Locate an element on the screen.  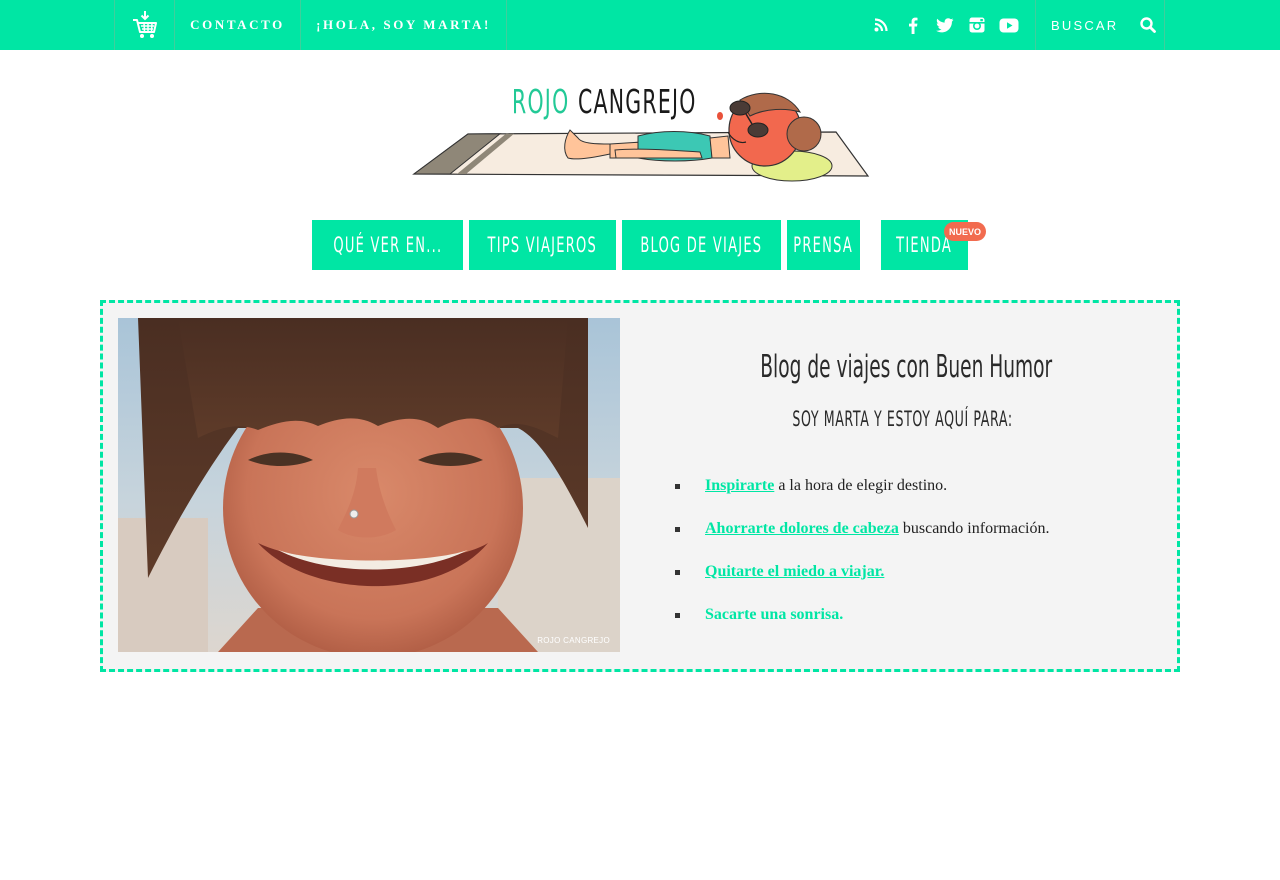
facebook-link is located at coordinates (913, 25).